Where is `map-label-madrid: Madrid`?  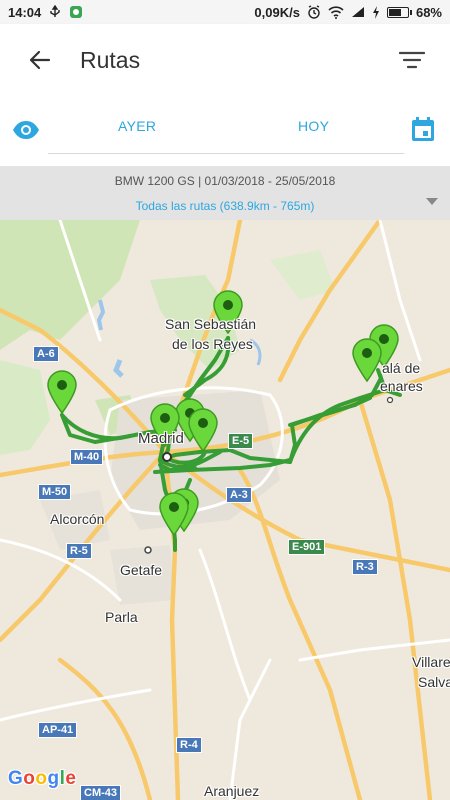 map-label-madrid: Madrid is located at coordinates (161, 438).